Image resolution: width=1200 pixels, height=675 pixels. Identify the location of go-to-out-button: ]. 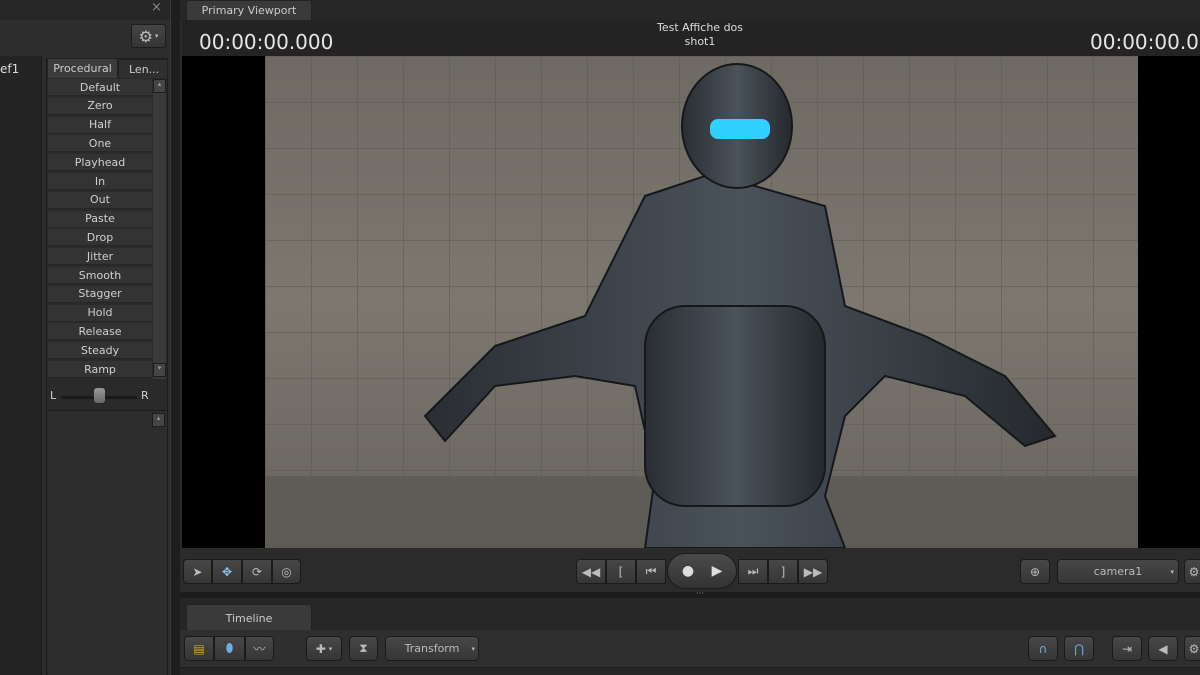
(783, 571).